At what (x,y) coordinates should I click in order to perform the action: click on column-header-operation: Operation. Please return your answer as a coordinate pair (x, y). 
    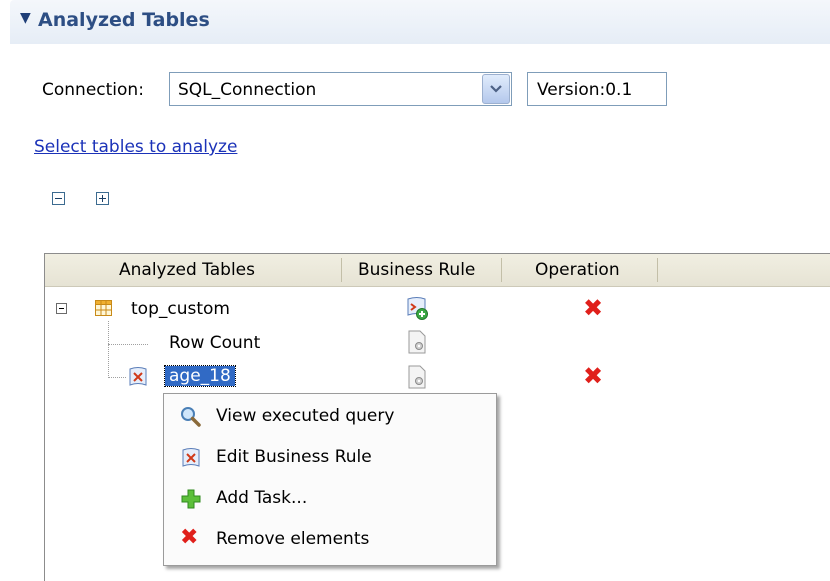
    Looking at the image, I should click on (577, 270).